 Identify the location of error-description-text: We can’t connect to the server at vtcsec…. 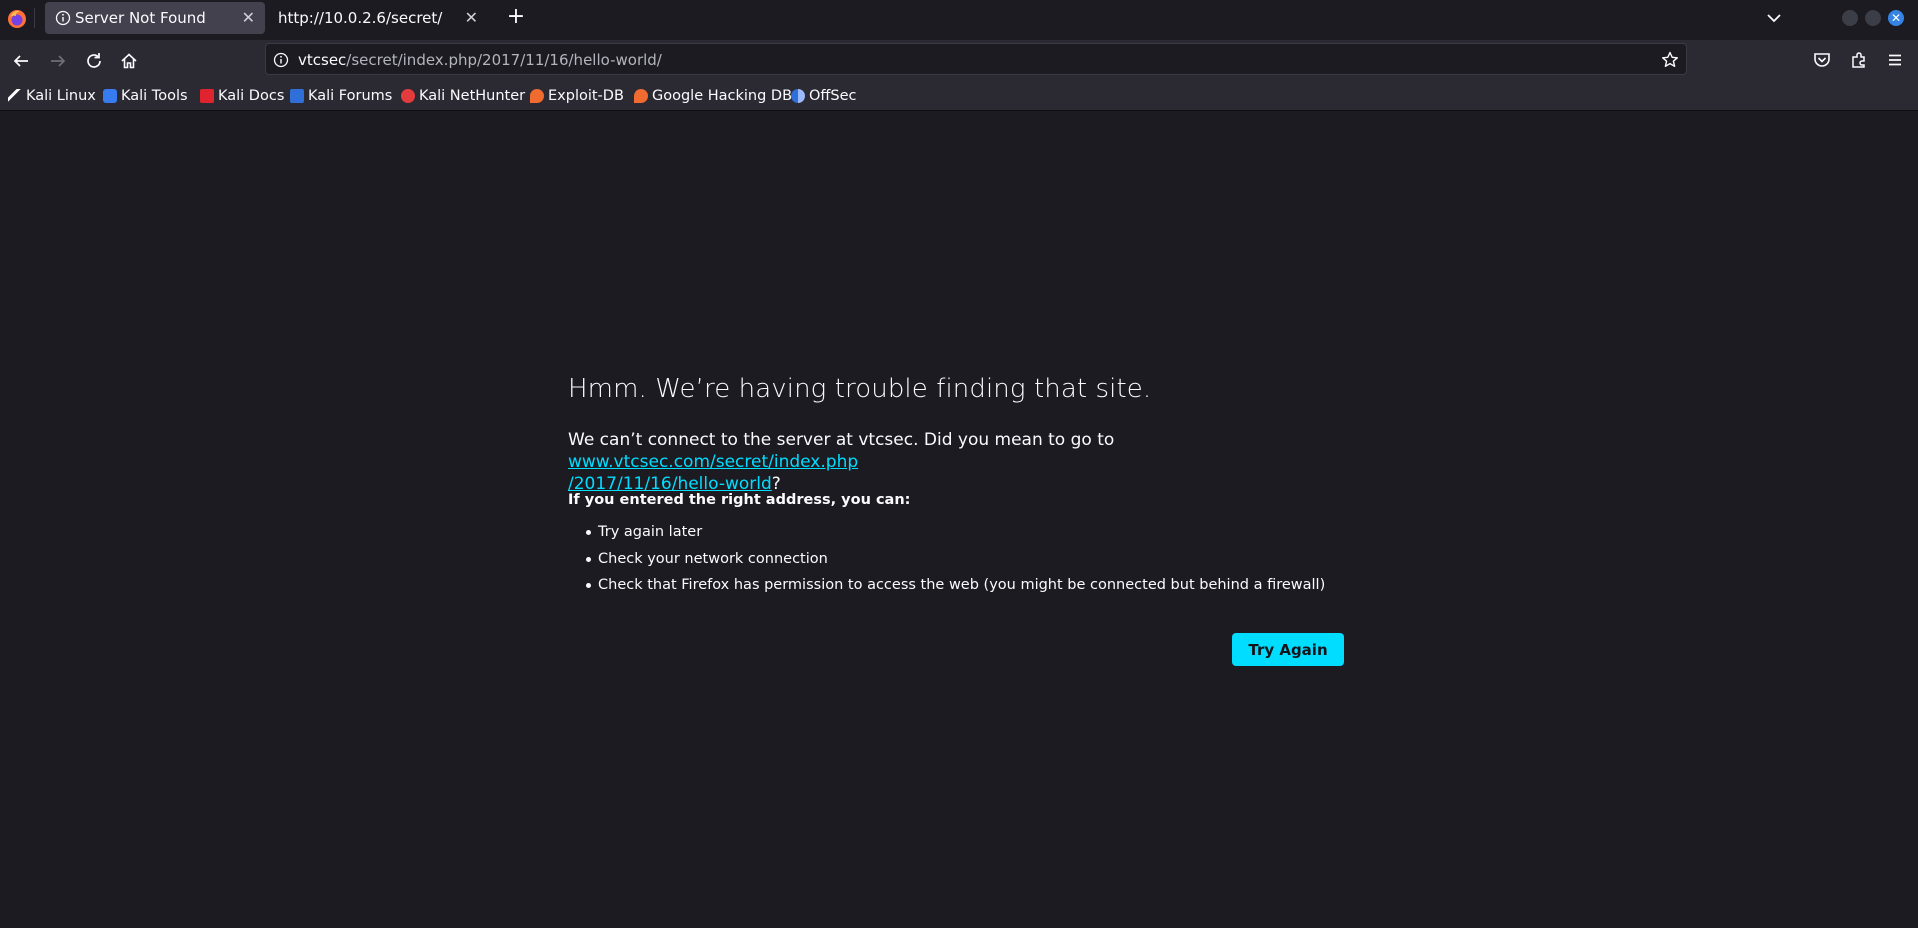
(841, 440).